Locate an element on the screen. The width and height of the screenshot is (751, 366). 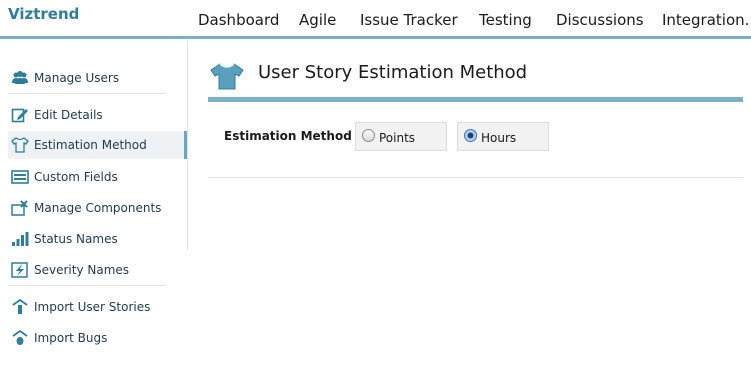
nav-testing: Testing is located at coordinates (505, 20).